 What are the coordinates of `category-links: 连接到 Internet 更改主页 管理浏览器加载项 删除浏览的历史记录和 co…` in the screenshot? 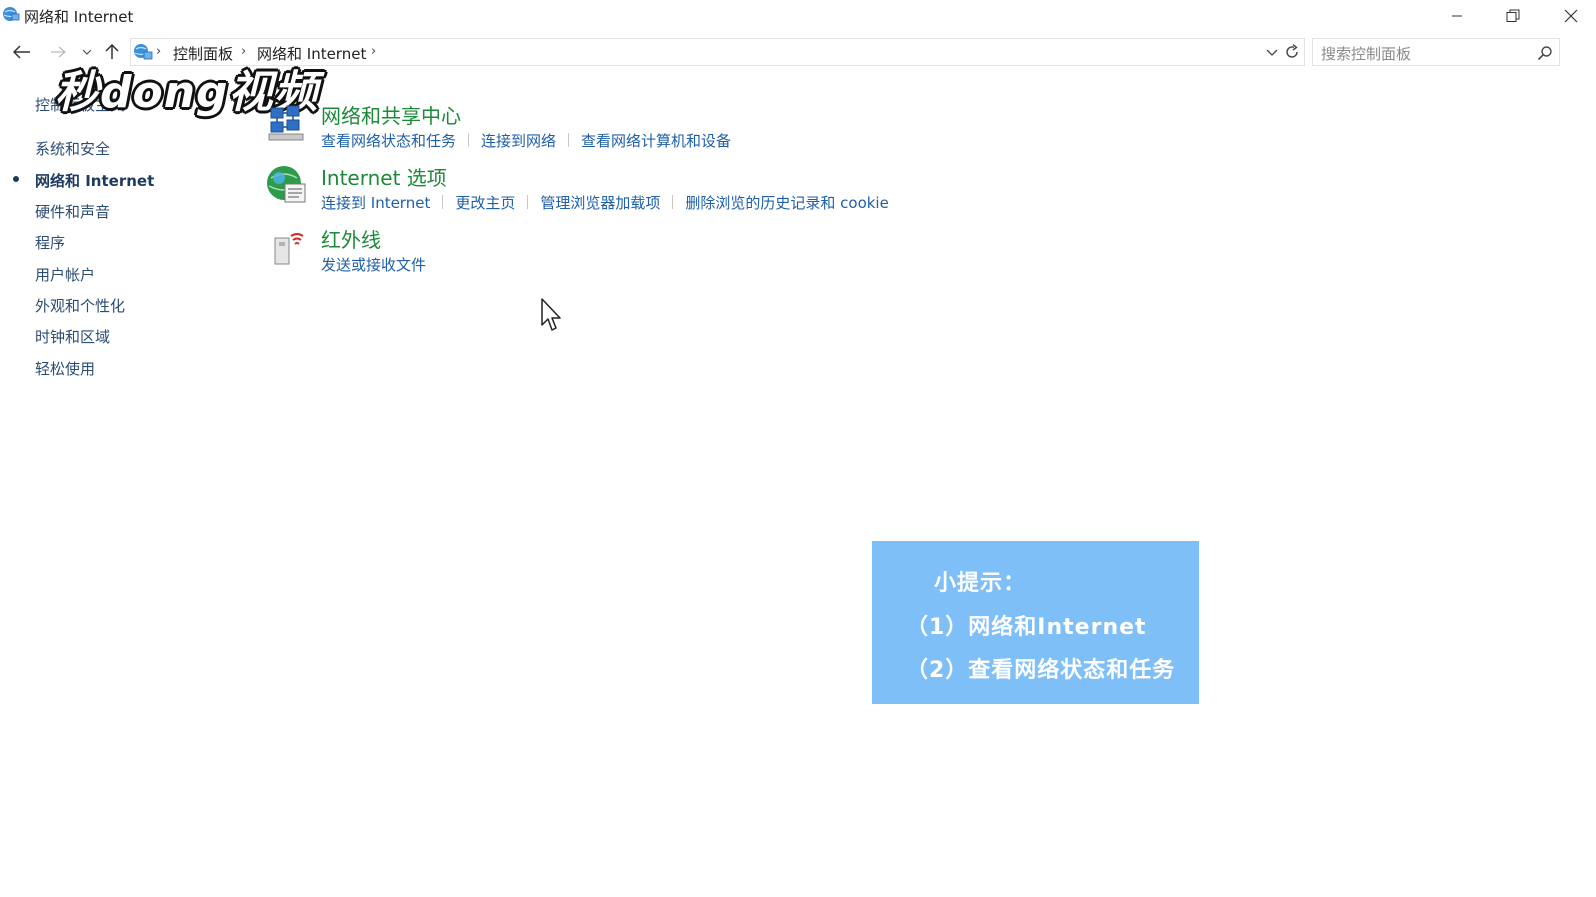 It's located at (605, 202).